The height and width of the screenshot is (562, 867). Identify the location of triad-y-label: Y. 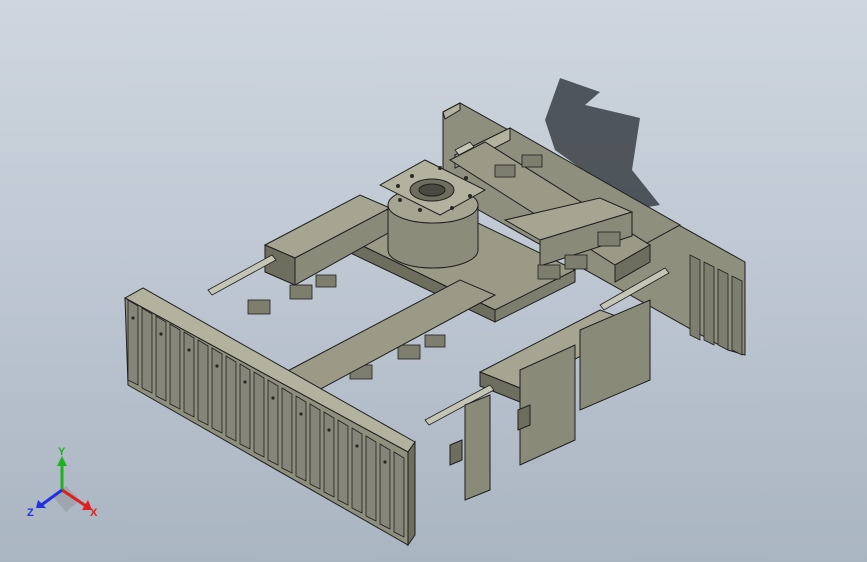
(62, 452).